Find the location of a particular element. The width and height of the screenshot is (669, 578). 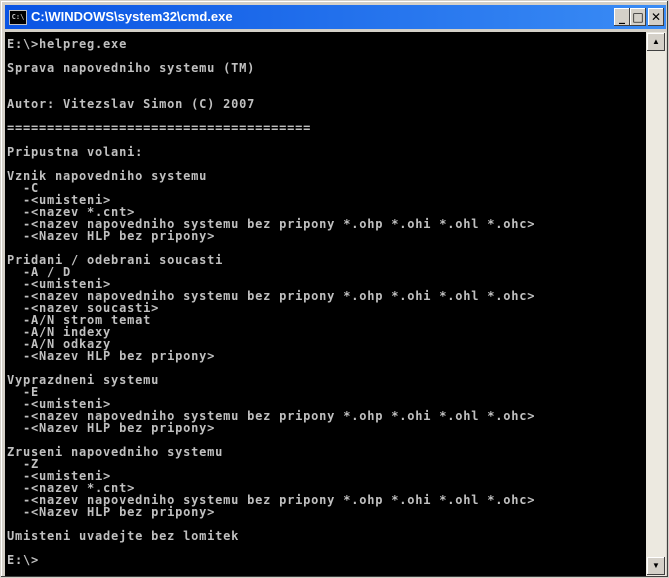

console-line: E:\>helpreg.exe is located at coordinates (67, 44).